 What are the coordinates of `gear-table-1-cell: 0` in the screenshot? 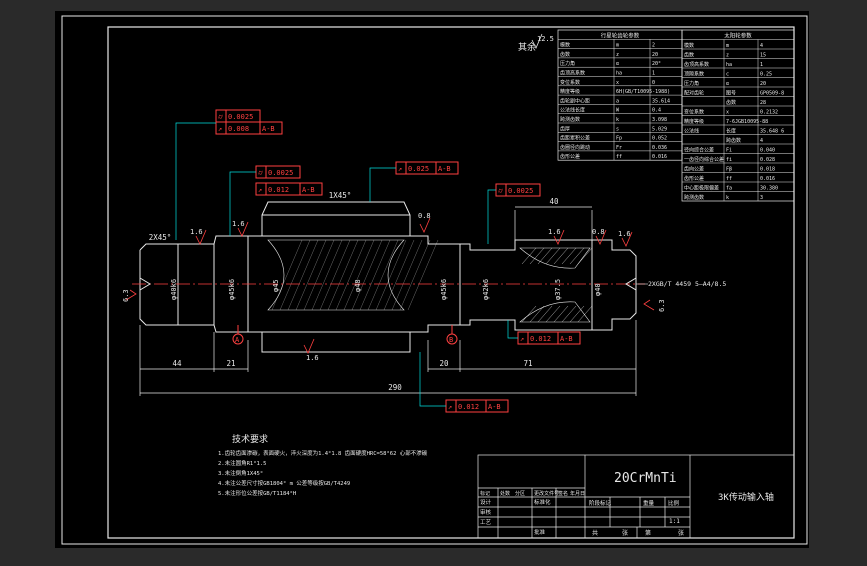 It's located at (653, 83).